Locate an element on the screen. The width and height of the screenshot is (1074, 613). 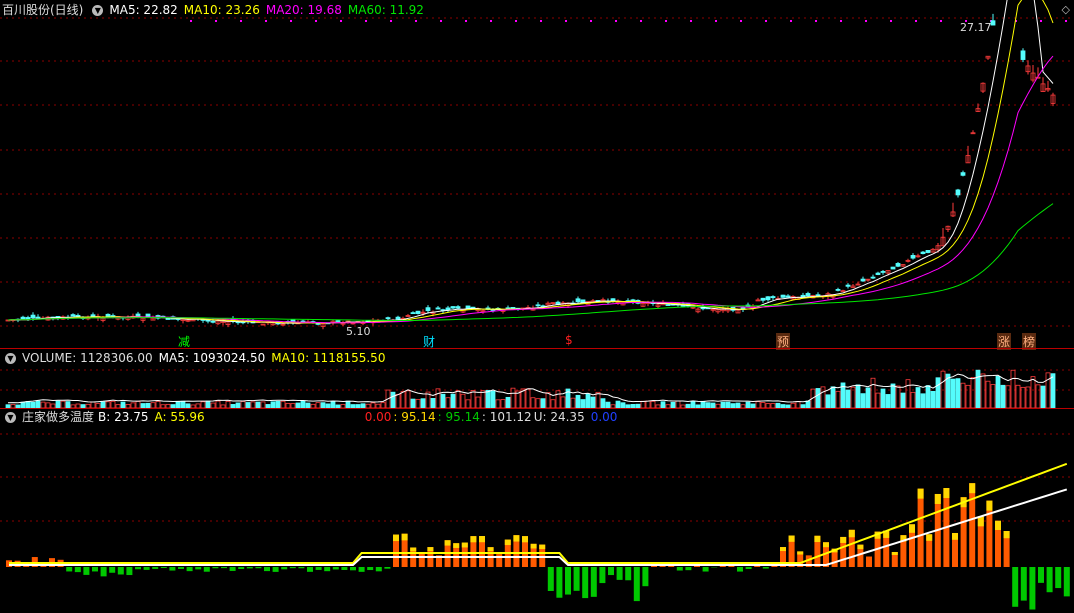
panel-divider is located at coordinates (537, 348).